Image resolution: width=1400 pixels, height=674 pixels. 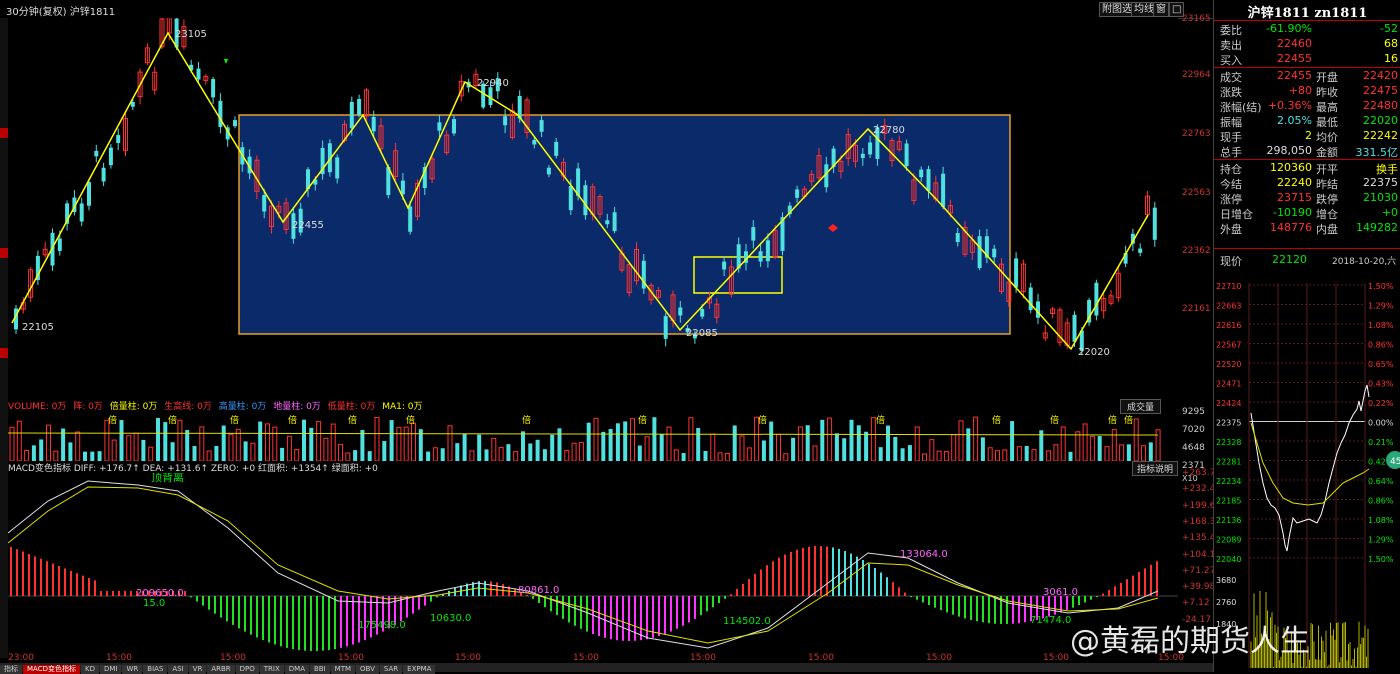 What do you see at coordinates (110, 669) in the screenshot?
I see `indicator-tab: DMI` at bounding box center [110, 669].